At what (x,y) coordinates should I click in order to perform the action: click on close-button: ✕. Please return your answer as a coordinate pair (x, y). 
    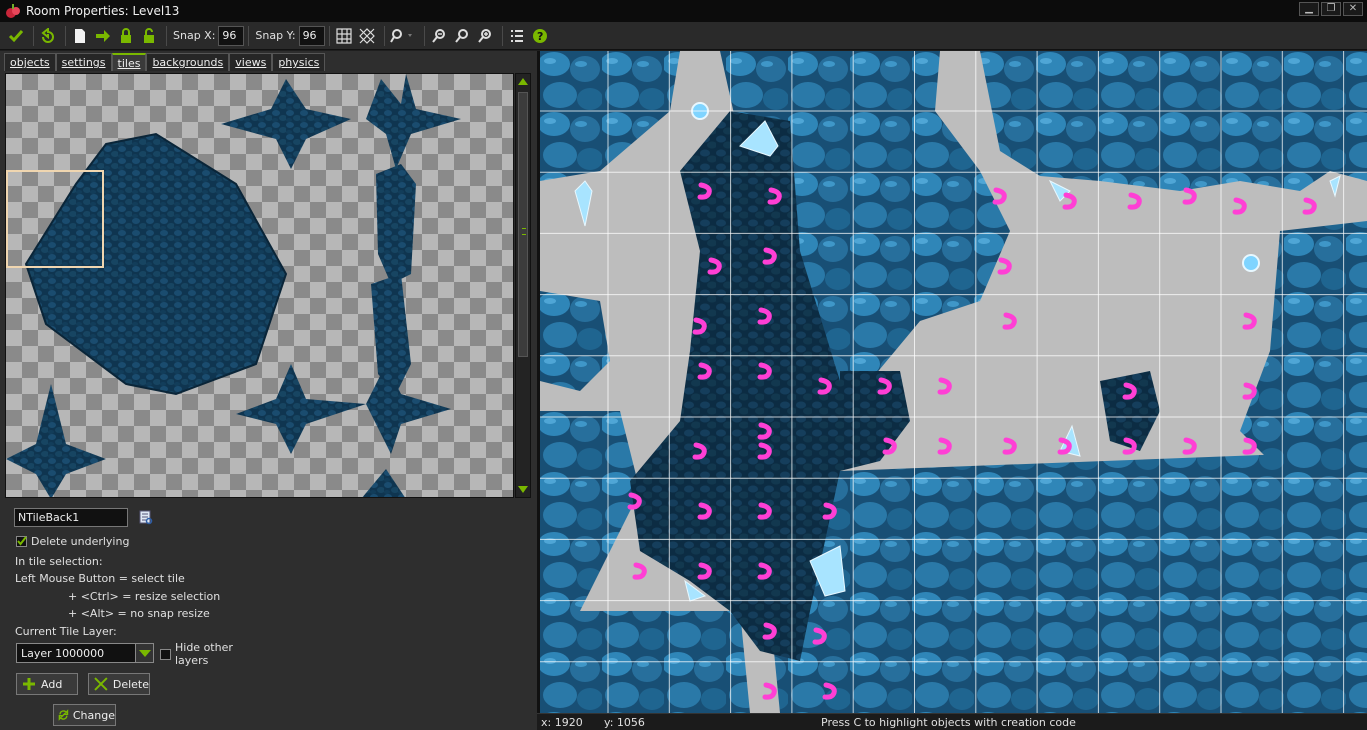
    Looking at the image, I should click on (1353, 9).